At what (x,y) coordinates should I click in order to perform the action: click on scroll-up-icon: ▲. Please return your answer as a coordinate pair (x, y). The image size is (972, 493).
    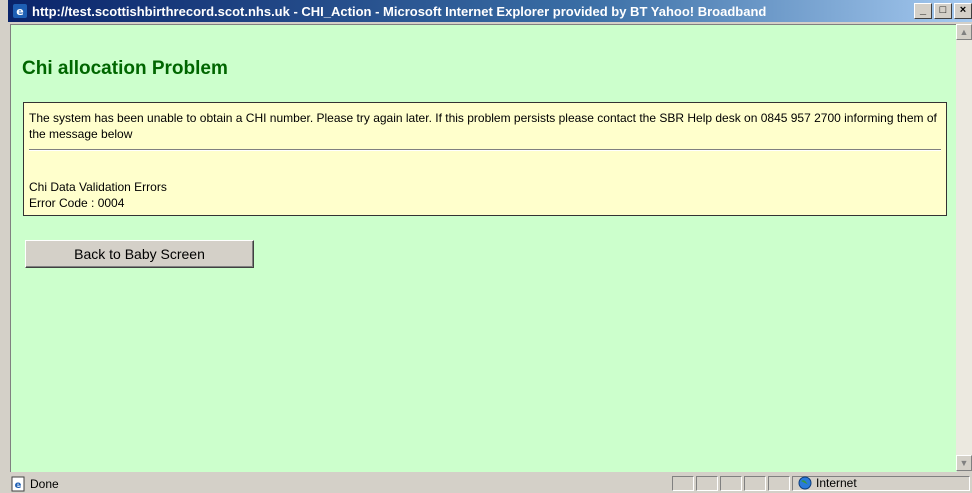
    Looking at the image, I should click on (964, 32).